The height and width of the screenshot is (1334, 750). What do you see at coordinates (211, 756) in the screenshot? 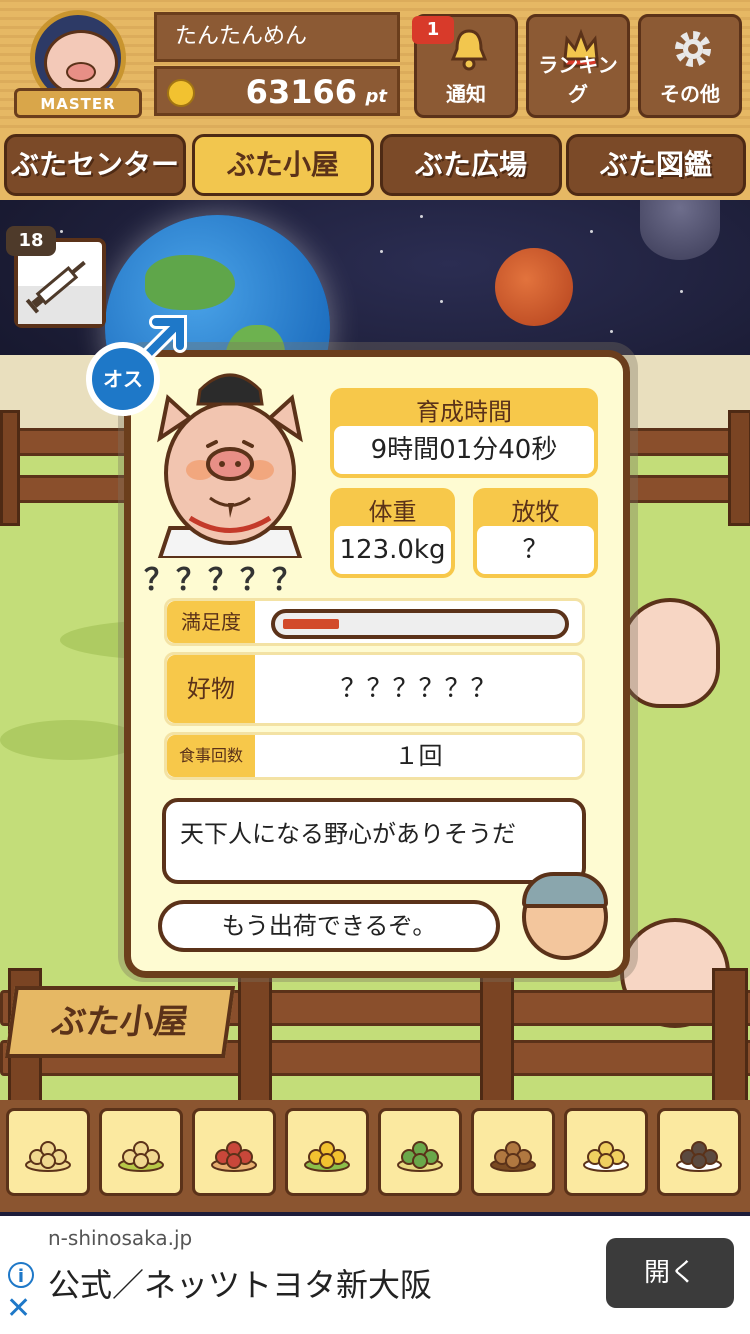
I see `meal-count-label: 食事回数` at bounding box center [211, 756].